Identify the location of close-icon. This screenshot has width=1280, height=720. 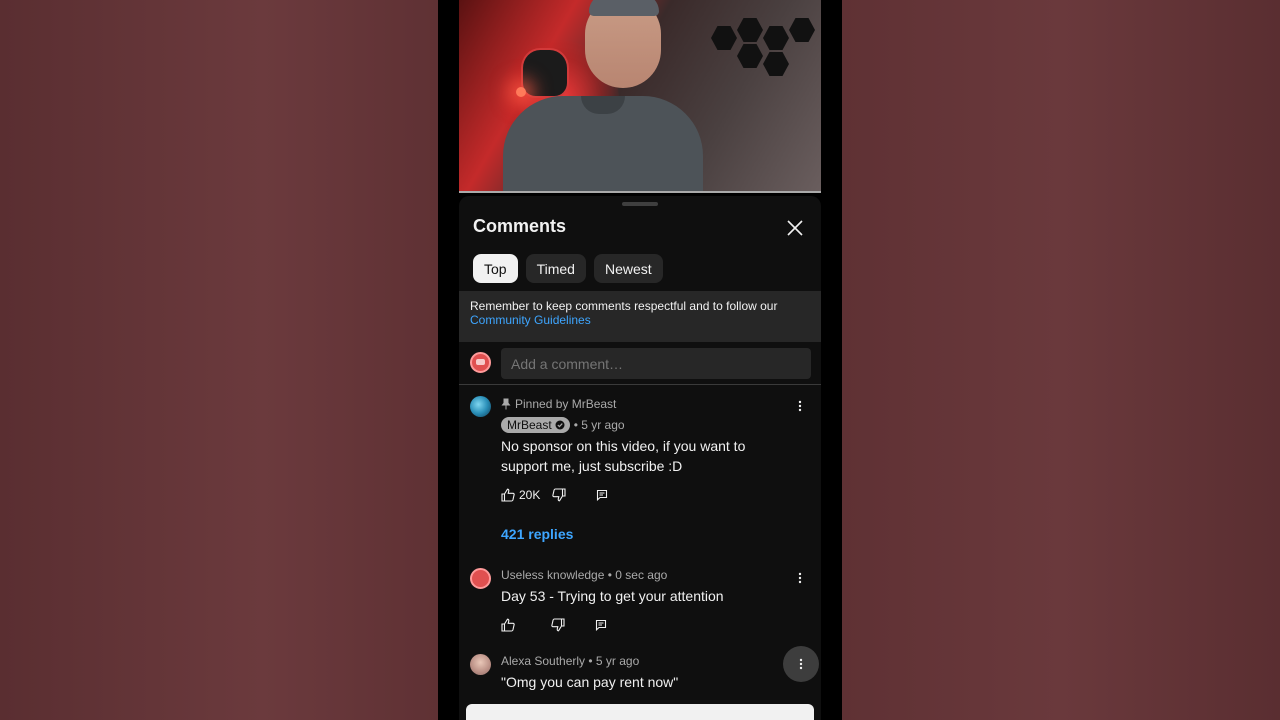
(795, 228).